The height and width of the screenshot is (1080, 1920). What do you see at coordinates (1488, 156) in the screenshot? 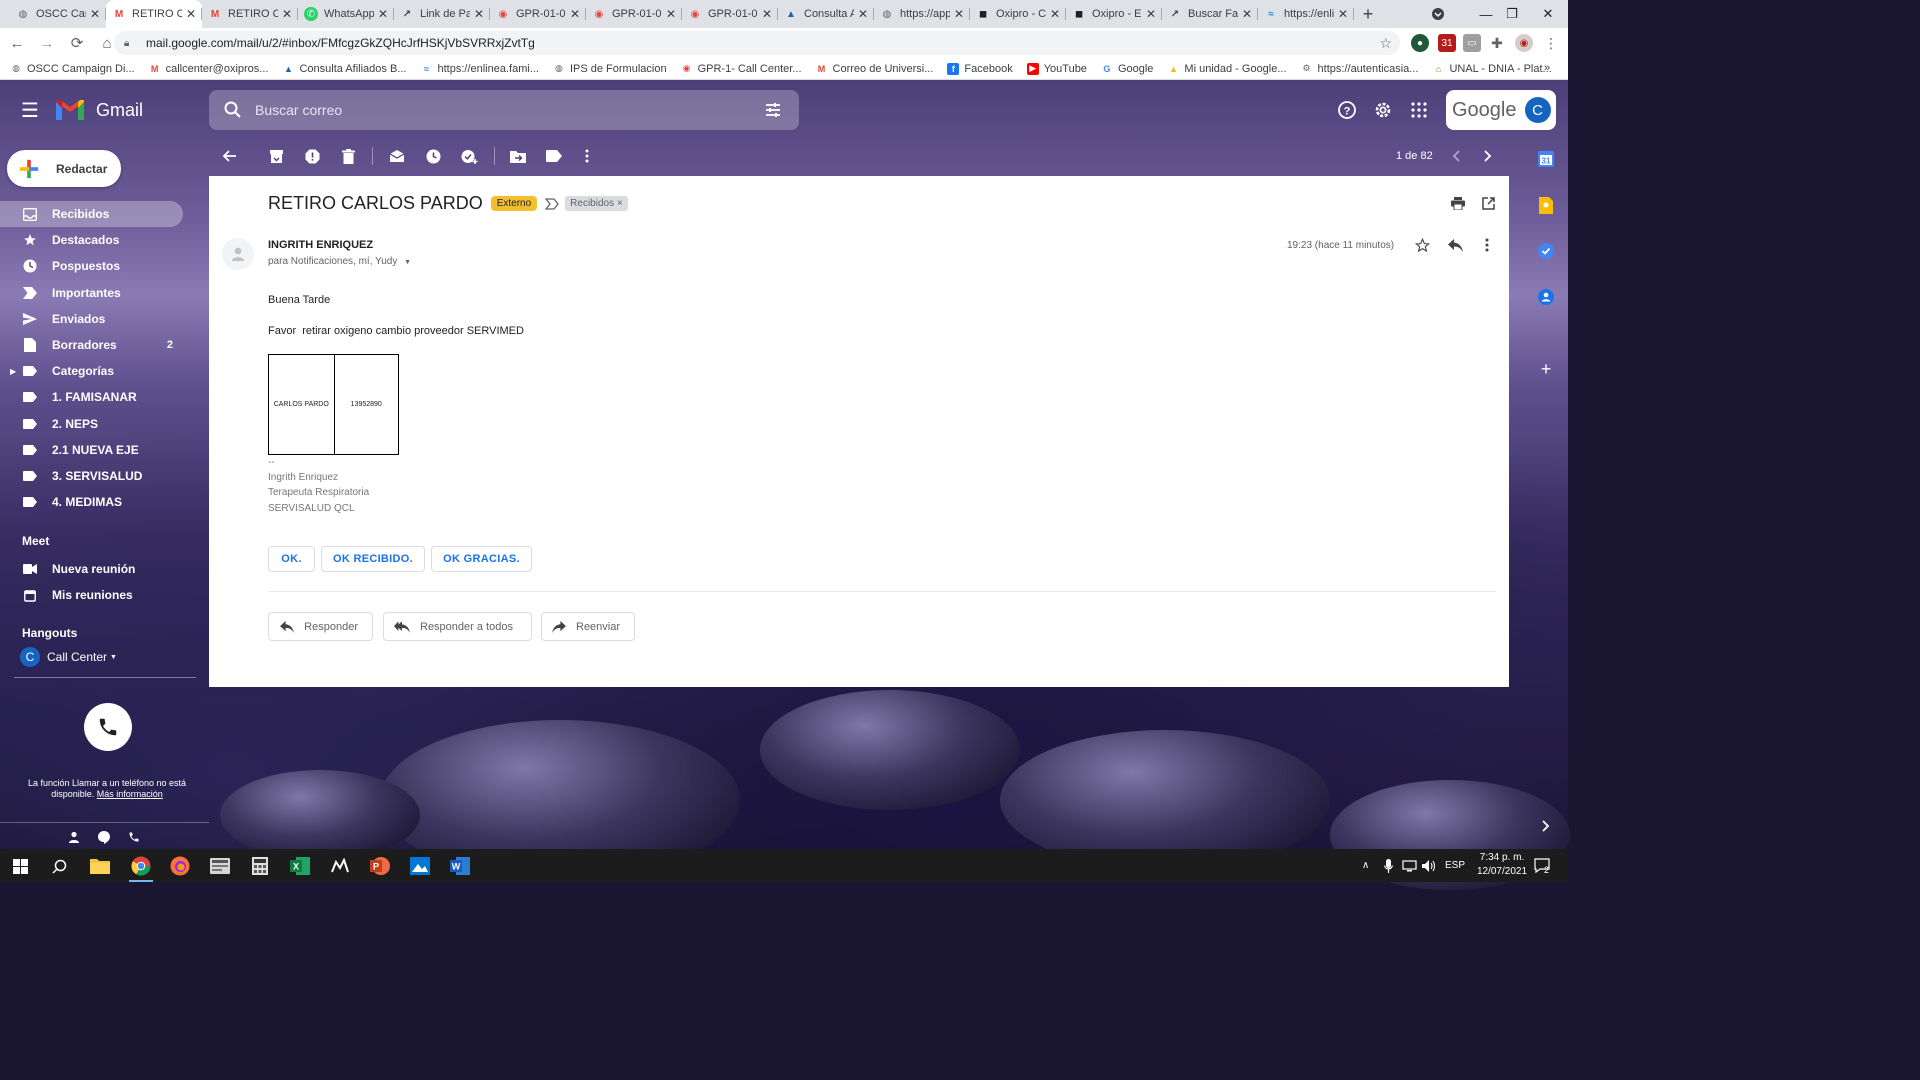
I see `older-chevron-icon` at bounding box center [1488, 156].